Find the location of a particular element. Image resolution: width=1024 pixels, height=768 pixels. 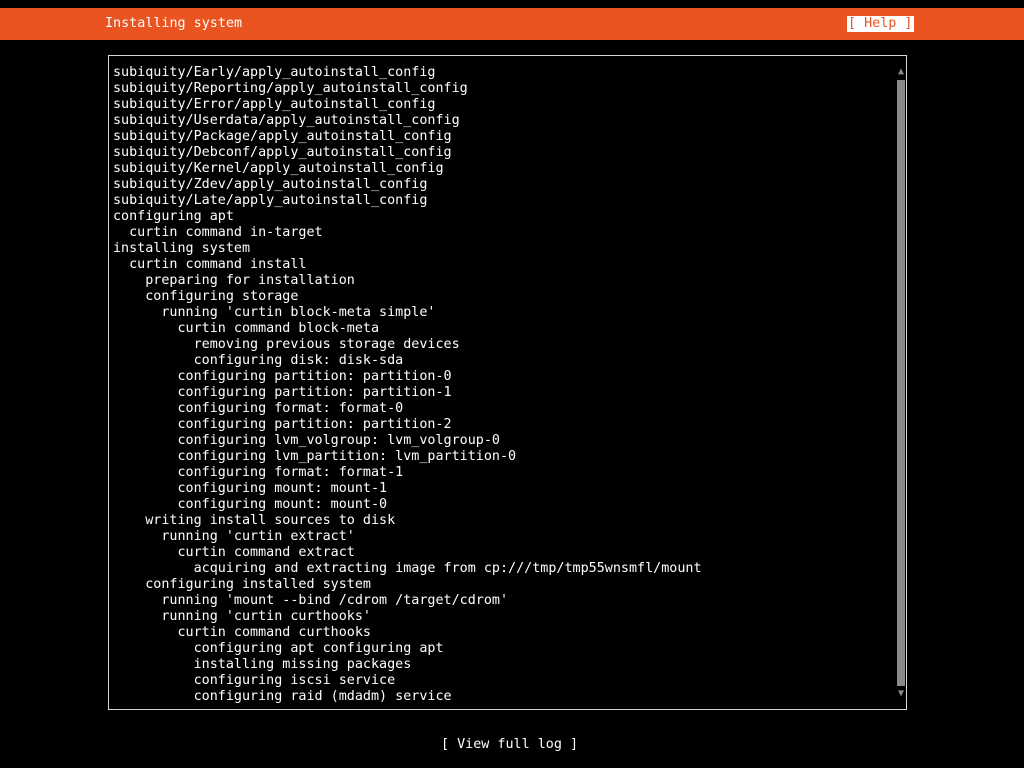

log-line: configuring raid (mdadm) service is located at coordinates (282, 696).